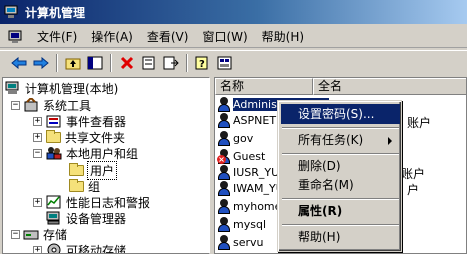  Describe the element at coordinates (55, 12) in the screenshot. I see `window-title: 计算机管理` at that location.